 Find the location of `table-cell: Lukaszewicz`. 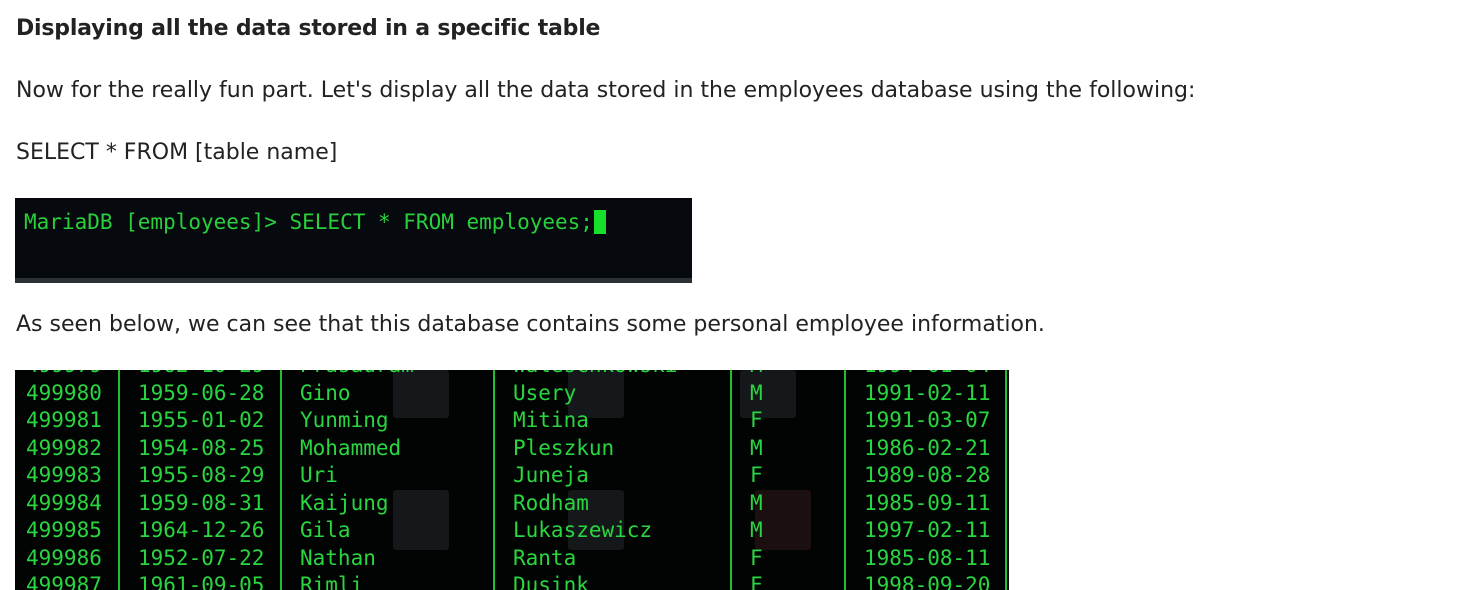

table-cell: Lukaszewicz is located at coordinates (583, 530).